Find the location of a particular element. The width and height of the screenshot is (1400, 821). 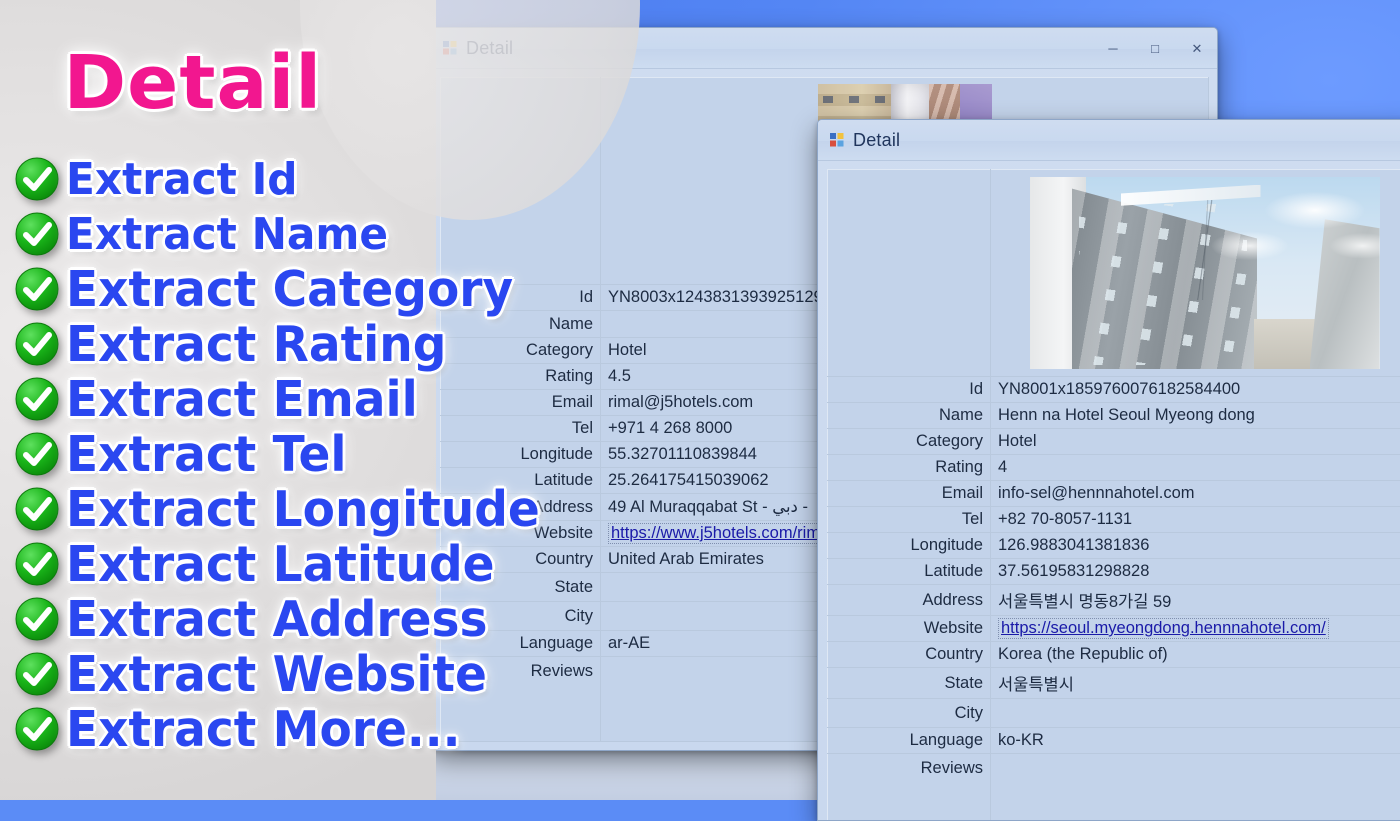

list-item: Extract Name is located at coordinates (284, 234).